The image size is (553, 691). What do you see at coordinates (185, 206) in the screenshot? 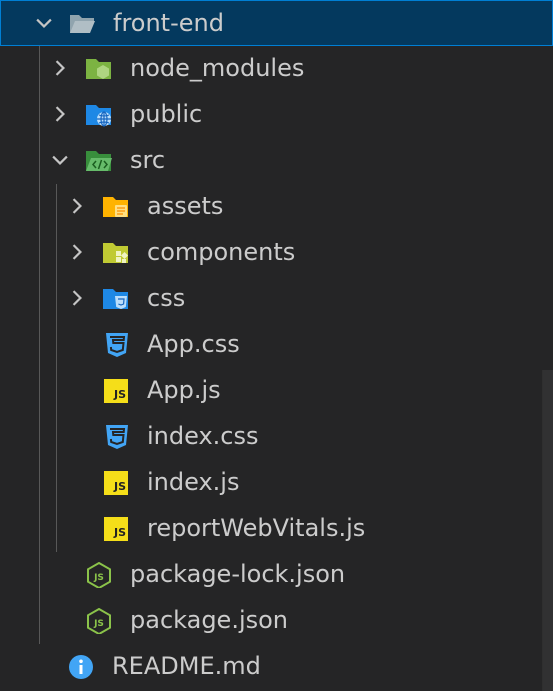
I see `tree-item-label: assets` at bounding box center [185, 206].